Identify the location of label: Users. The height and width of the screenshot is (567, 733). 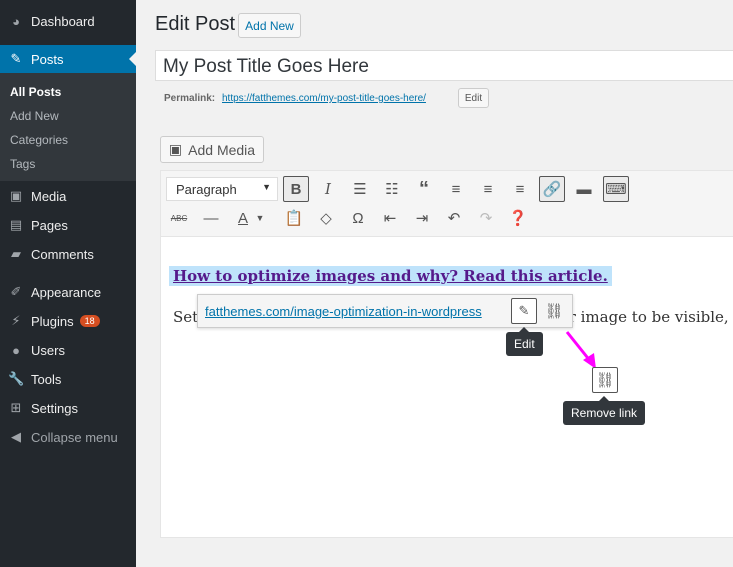
(48, 350).